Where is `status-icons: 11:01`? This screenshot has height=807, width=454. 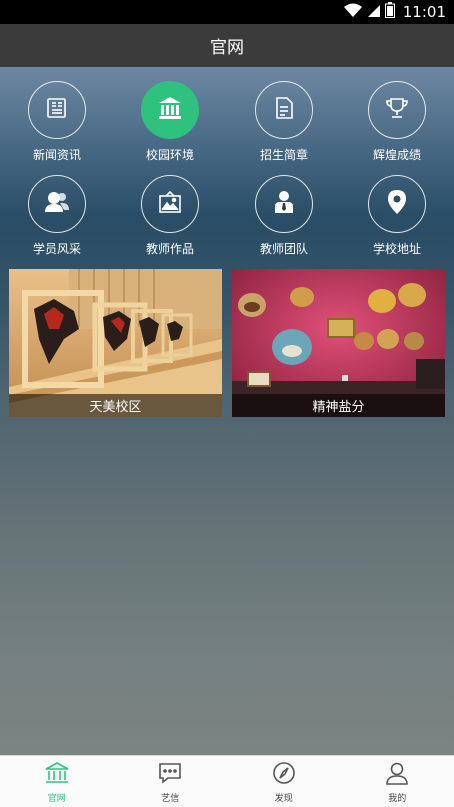
status-icons: 11:01 is located at coordinates (394, 12).